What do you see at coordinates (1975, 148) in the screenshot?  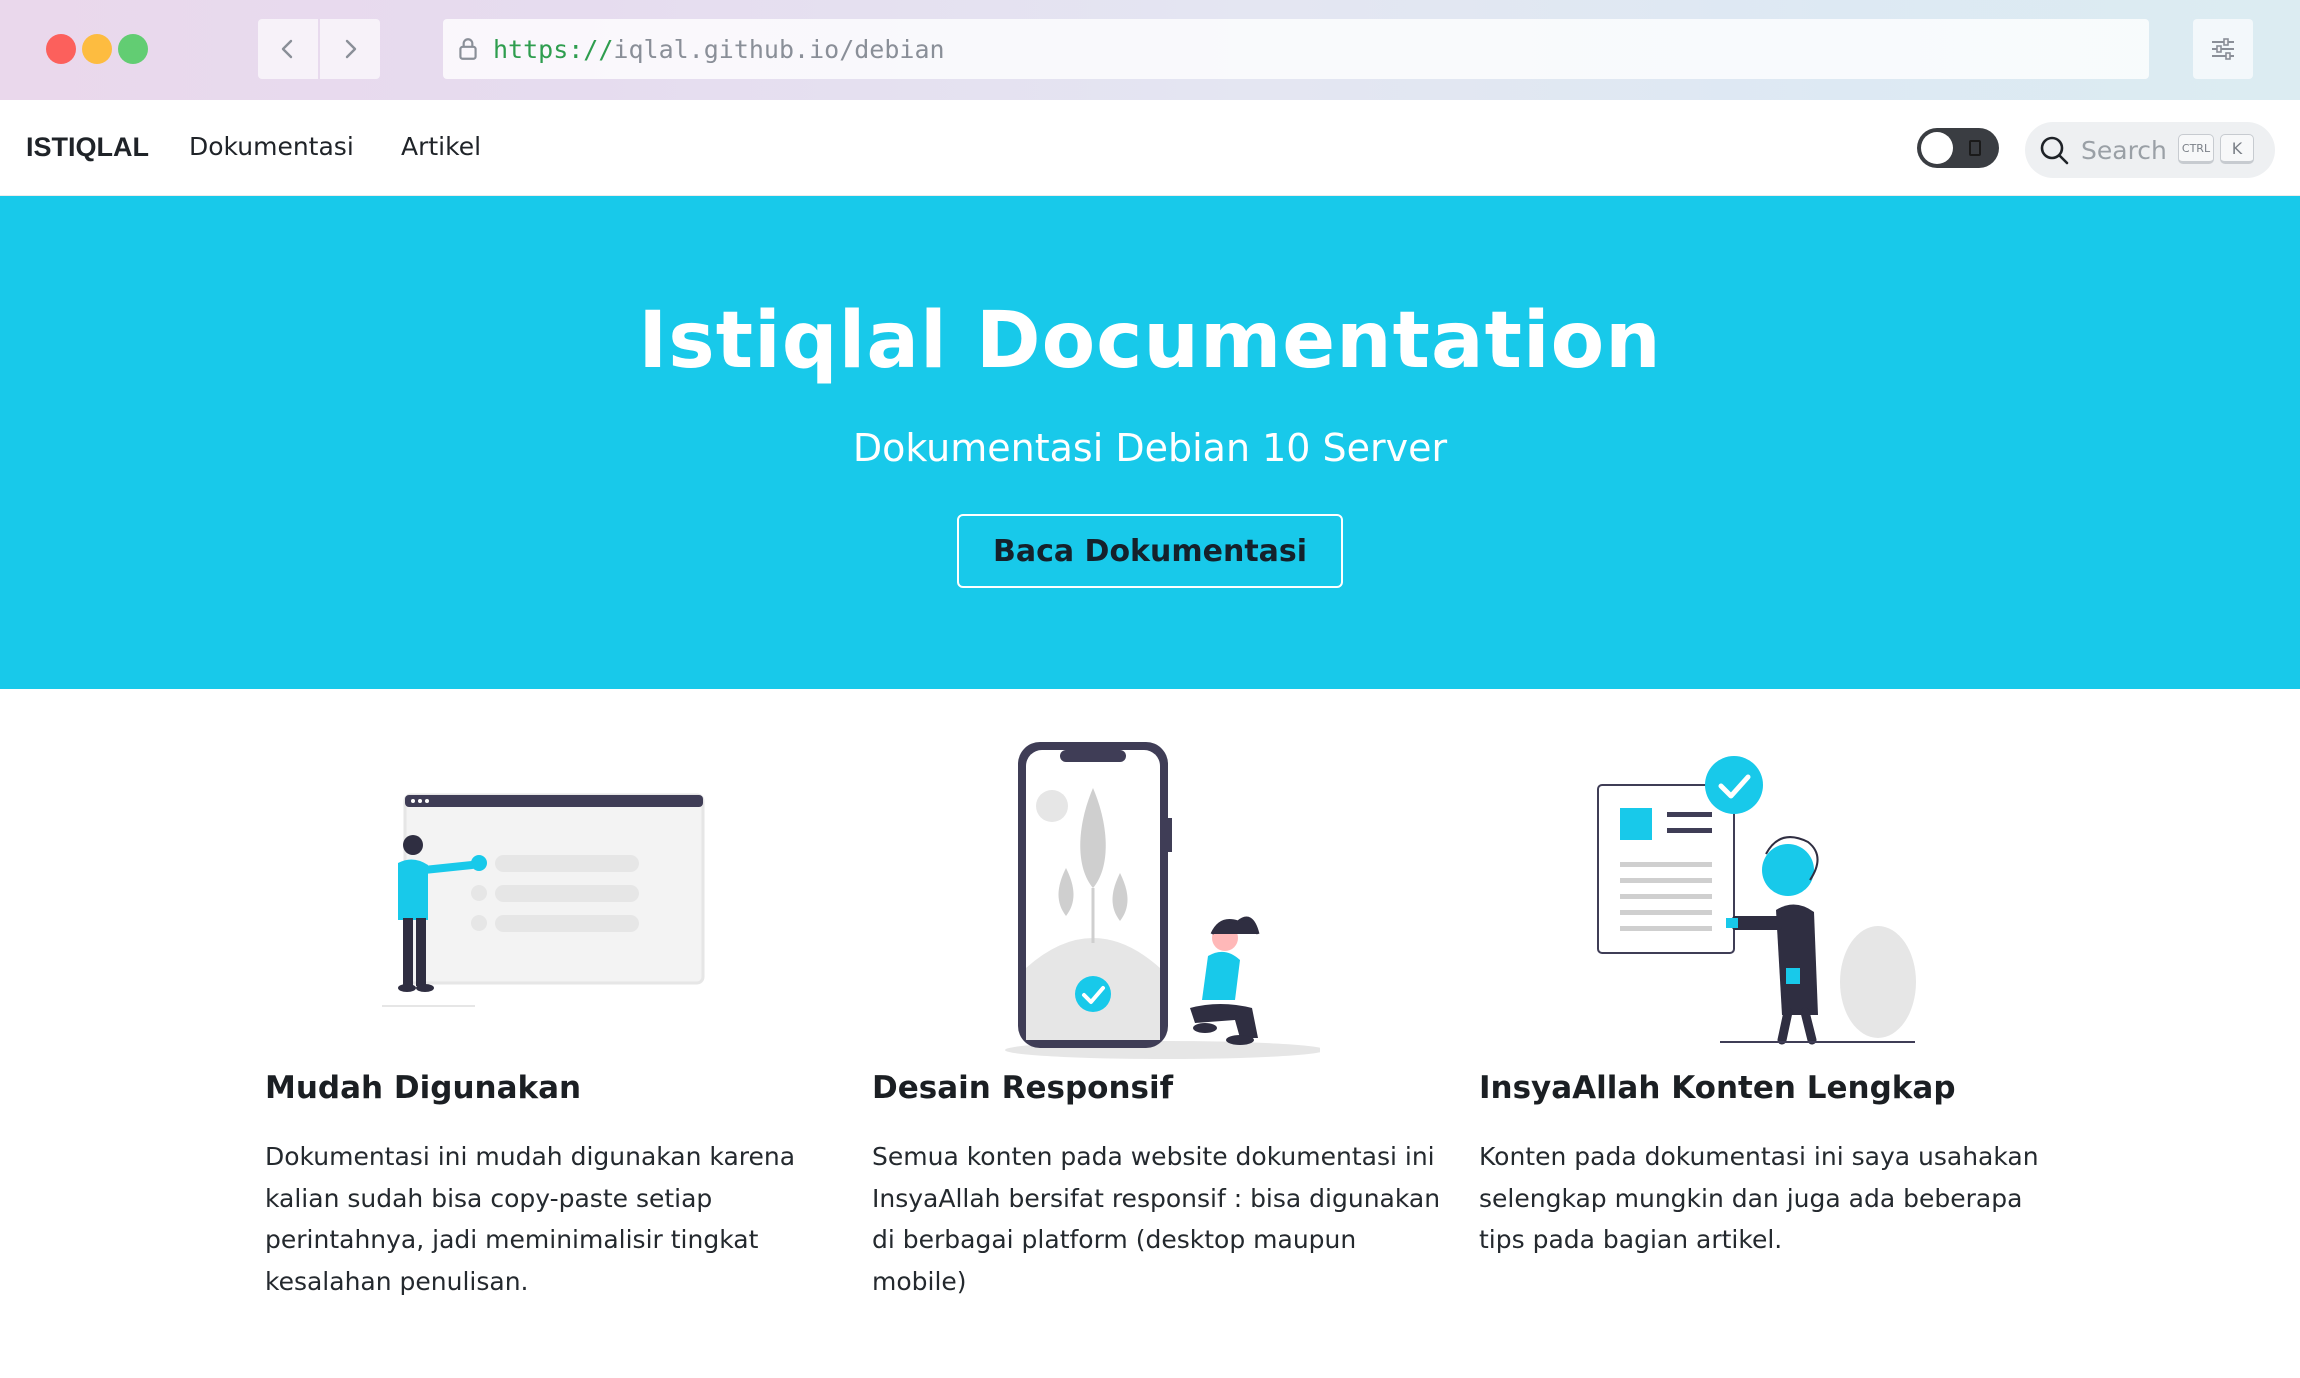 I see `dark-mode-icon` at bounding box center [1975, 148].